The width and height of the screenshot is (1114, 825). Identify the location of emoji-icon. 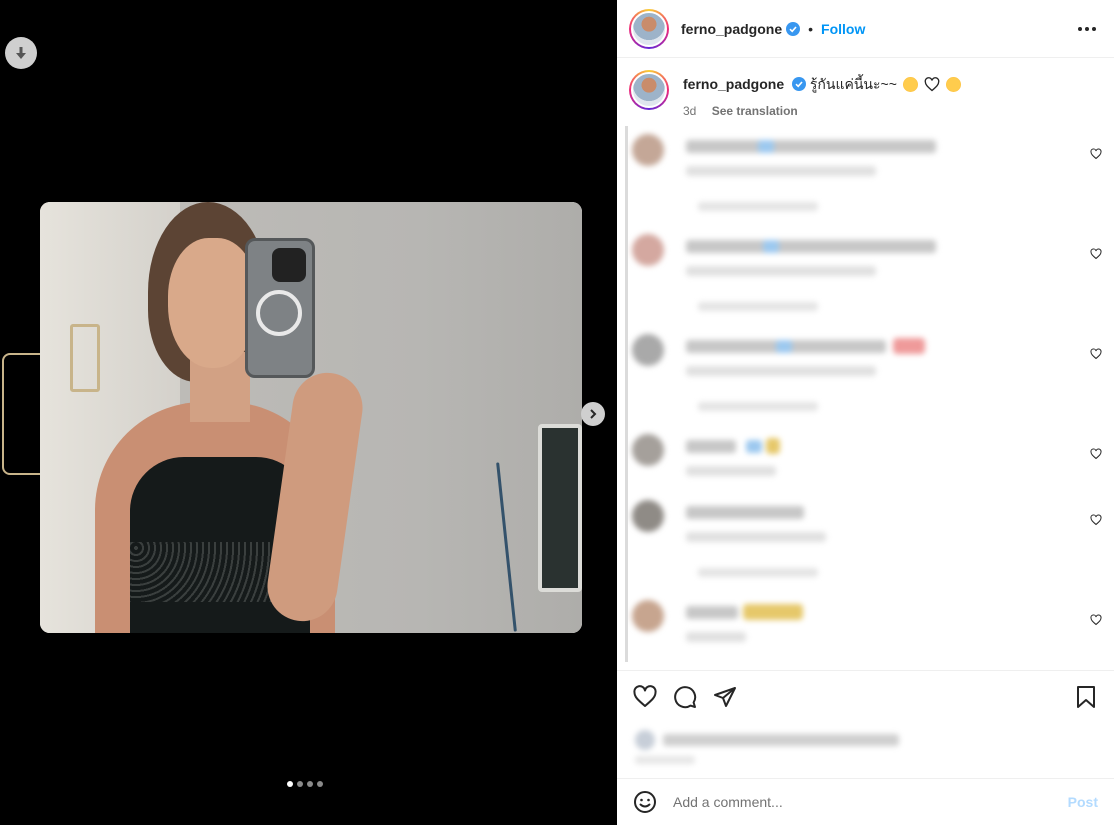
(645, 802).